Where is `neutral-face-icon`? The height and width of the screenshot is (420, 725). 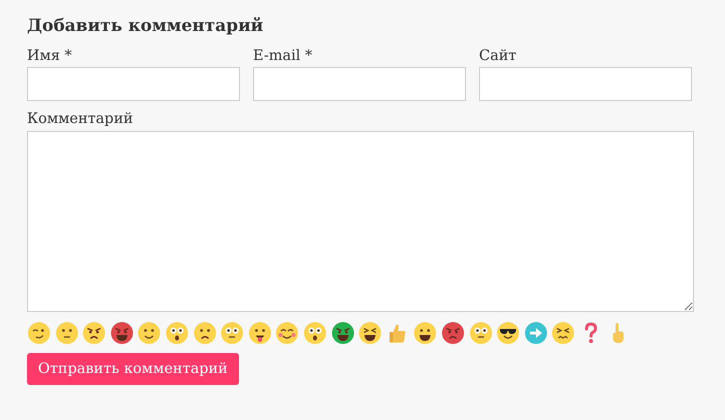
neutral-face-icon is located at coordinates (66, 333).